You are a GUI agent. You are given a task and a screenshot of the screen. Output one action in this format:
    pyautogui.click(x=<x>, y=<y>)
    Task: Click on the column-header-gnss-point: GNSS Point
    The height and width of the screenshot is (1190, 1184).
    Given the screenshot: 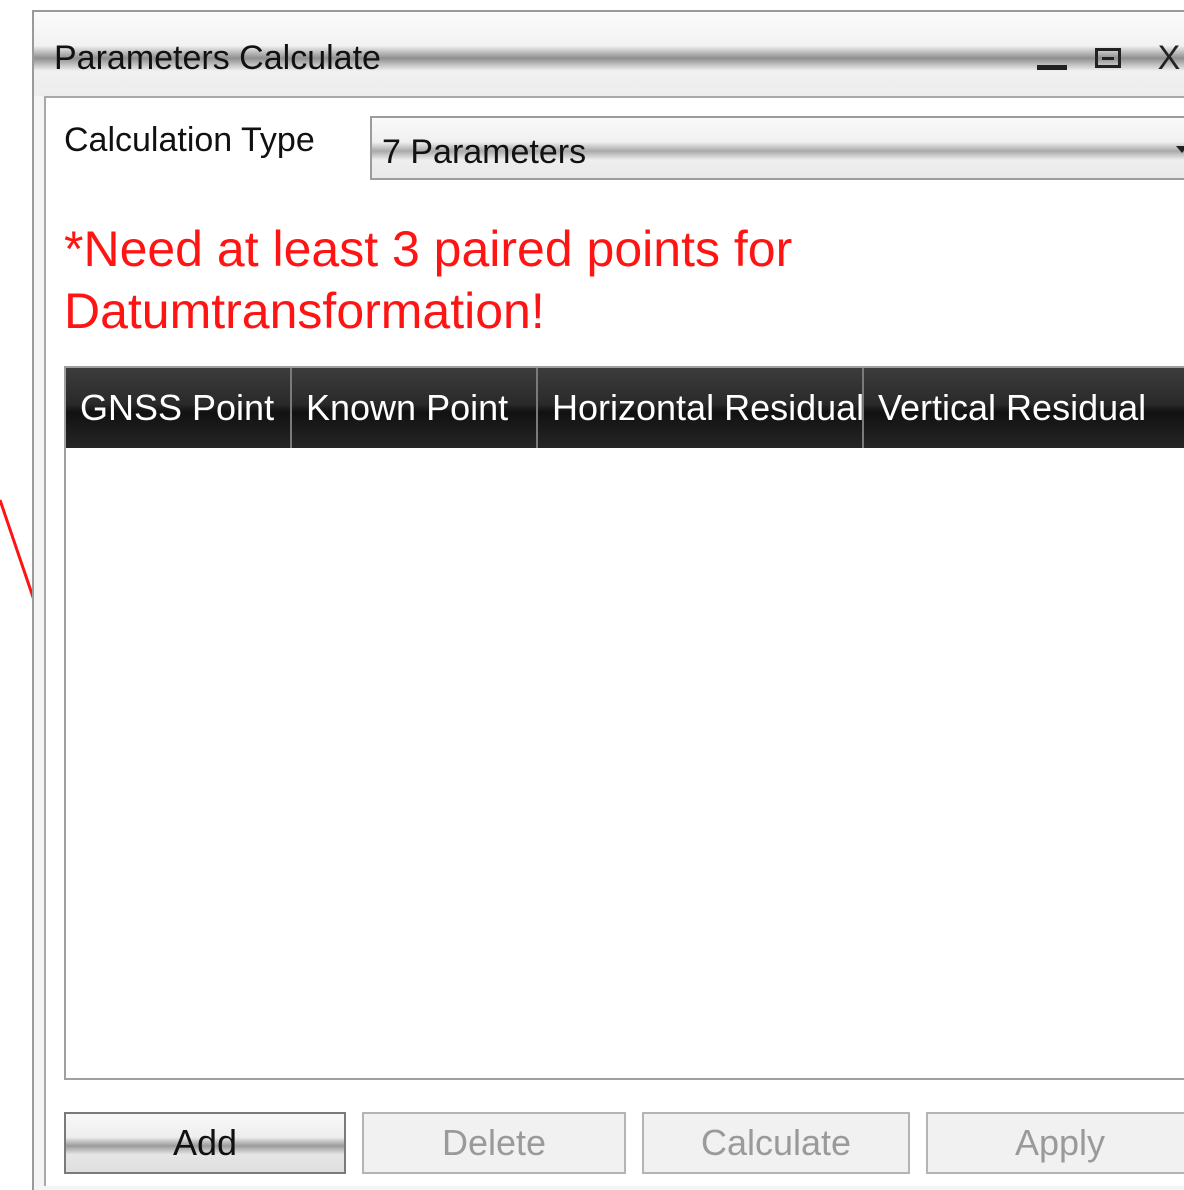 What is the action you would take?
    pyautogui.click(x=179, y=408)
    